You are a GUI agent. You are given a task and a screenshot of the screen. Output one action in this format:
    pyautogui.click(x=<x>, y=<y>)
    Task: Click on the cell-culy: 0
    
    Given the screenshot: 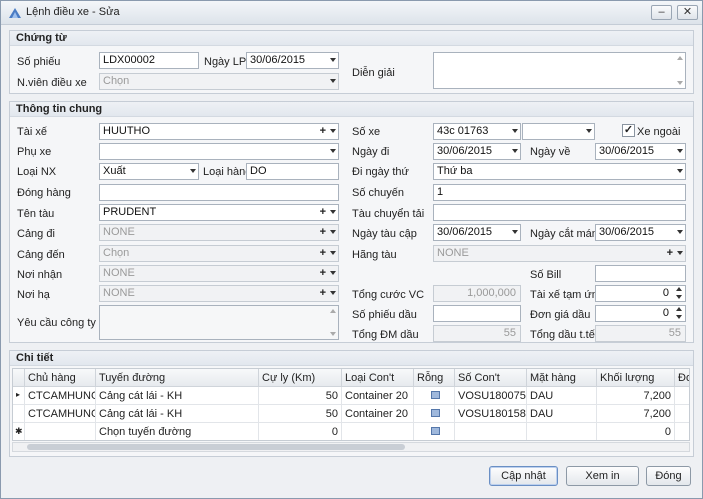 What is the action you would take?
    pyautogui.click(x=300, y=431)
    